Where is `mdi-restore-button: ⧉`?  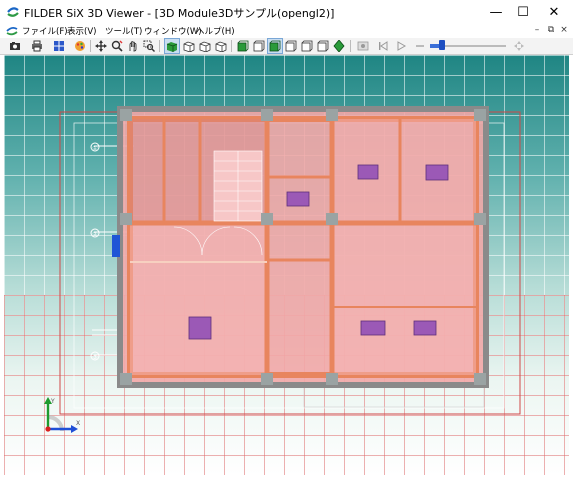 mdi-restore-button: ⧉ is located at coordinates (551, 30).